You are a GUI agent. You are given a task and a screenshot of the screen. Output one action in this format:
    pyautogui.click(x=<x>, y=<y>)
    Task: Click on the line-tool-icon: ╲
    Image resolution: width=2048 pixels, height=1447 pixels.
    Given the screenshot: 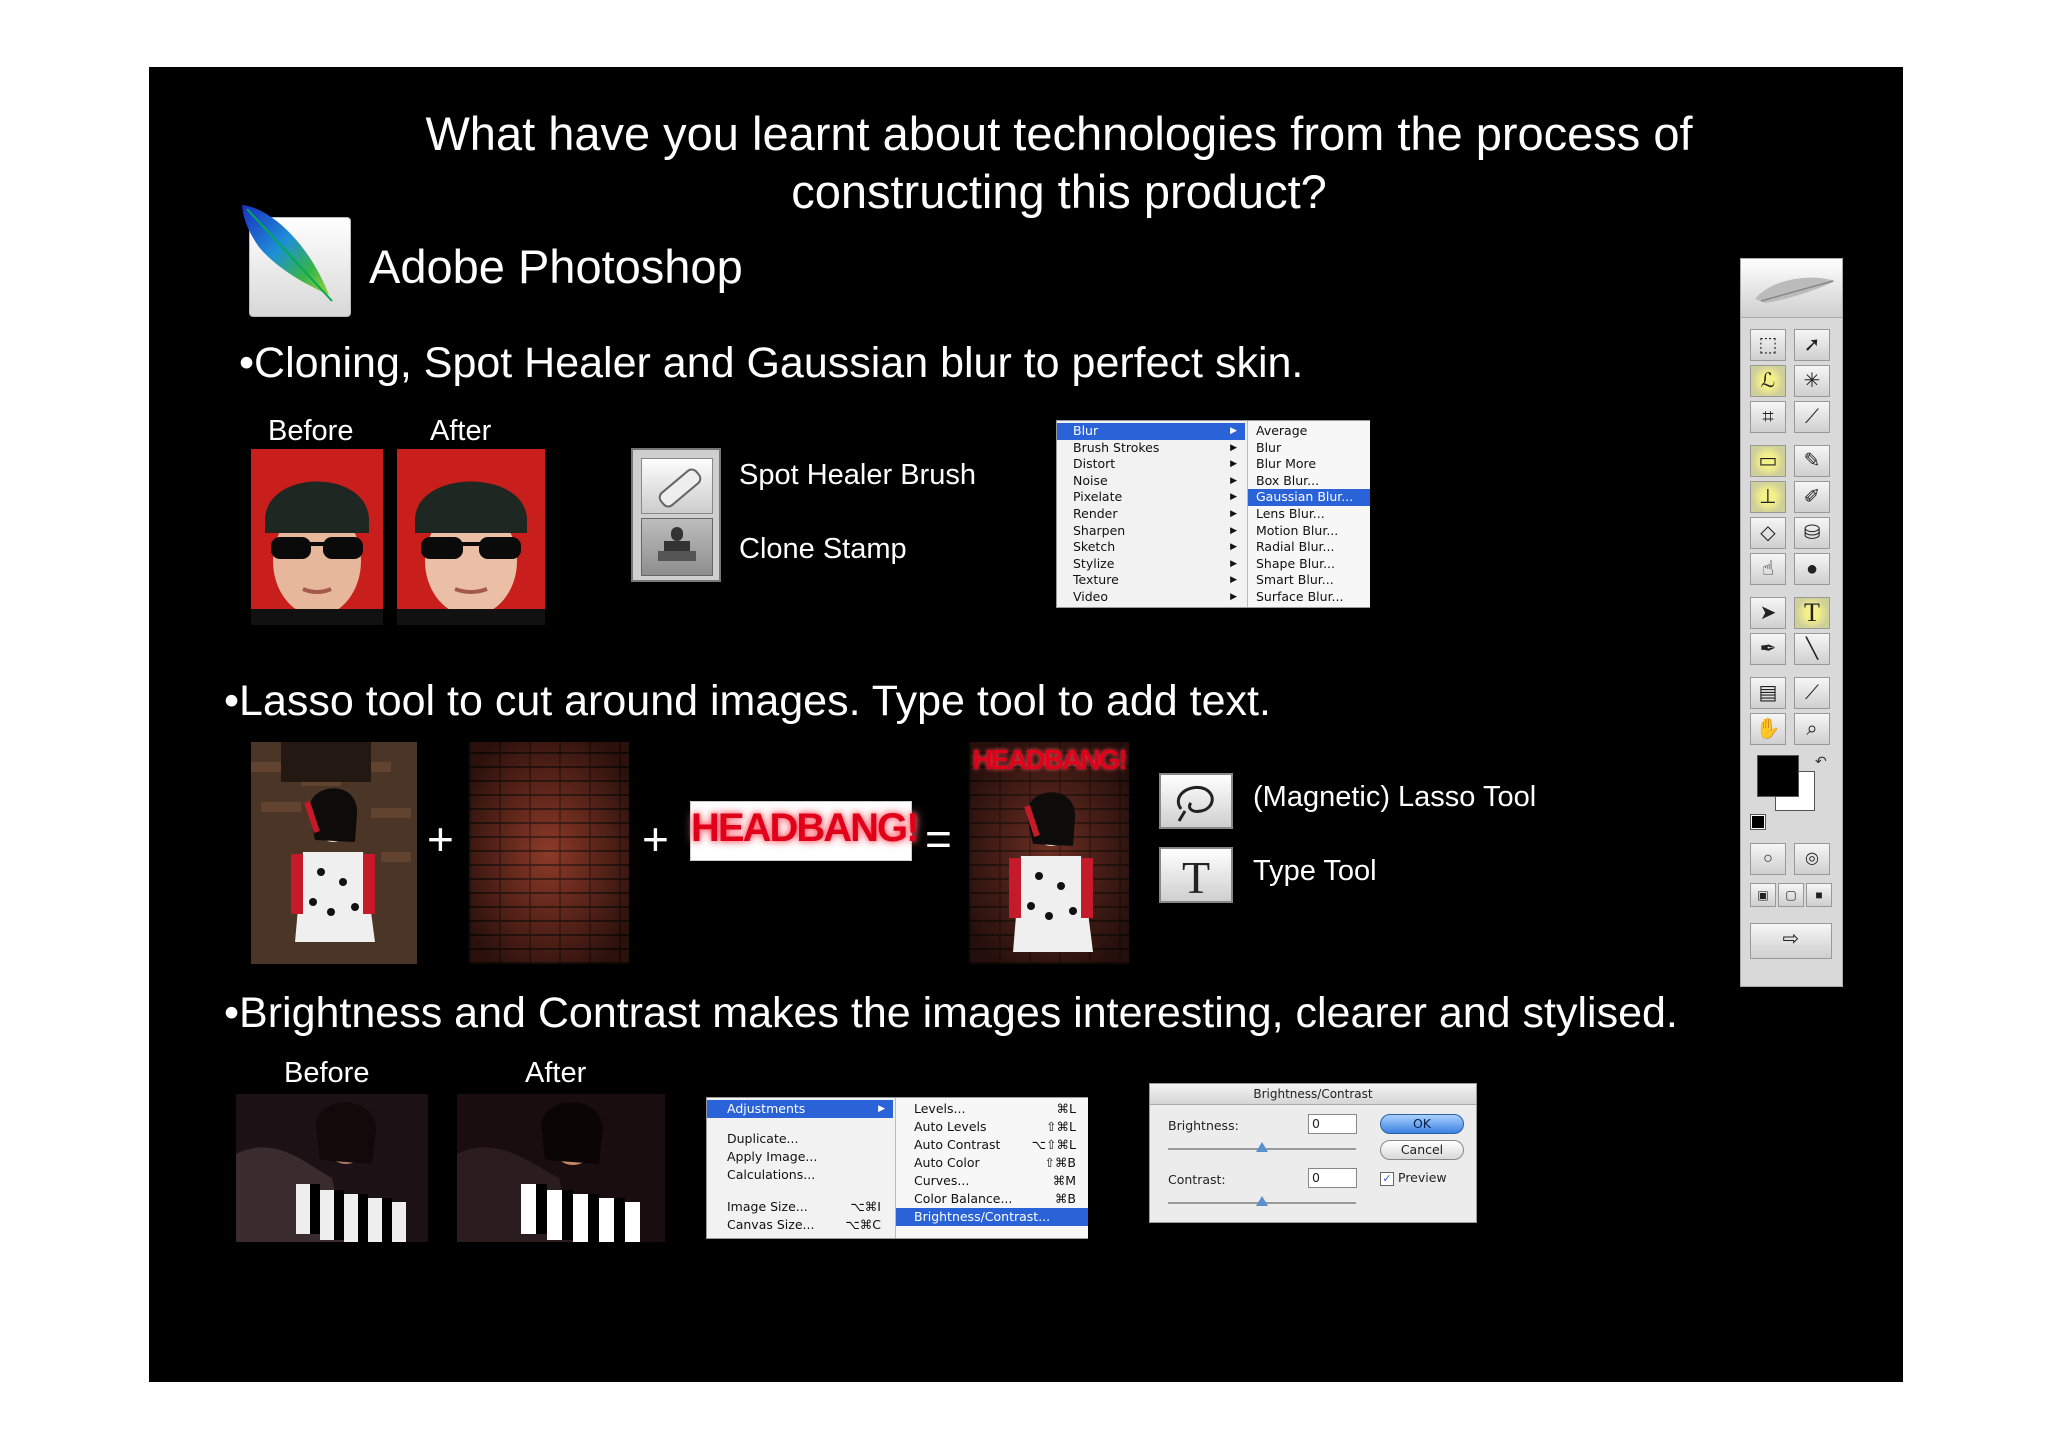 What is the action you would take?
    pyautogui.click(x=1812, y=649)
    